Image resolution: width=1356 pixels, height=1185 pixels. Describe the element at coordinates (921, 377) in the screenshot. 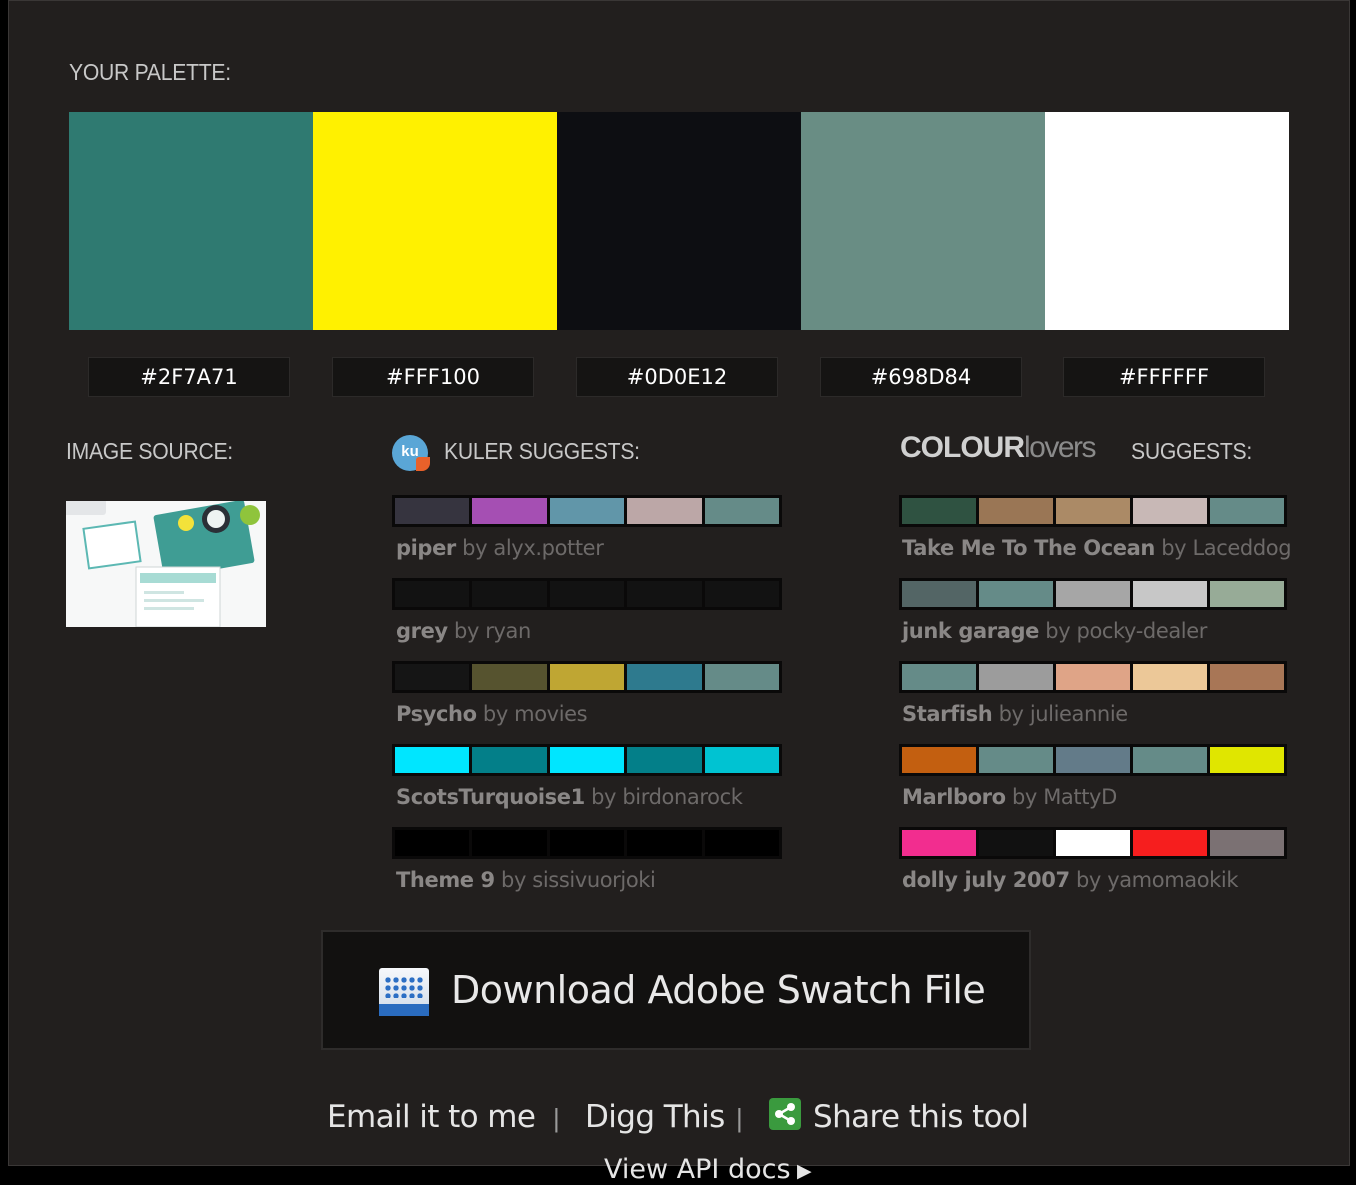

I see `hex-code-field: #698D84` at that location.